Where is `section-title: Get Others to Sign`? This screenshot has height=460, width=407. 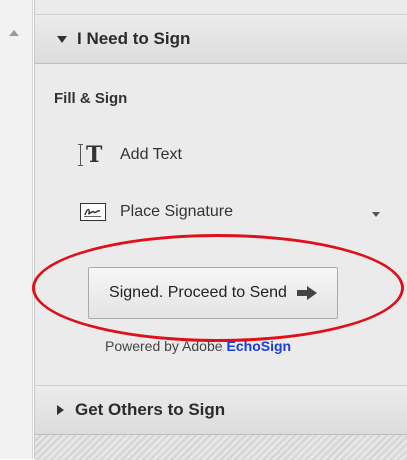
section-title: Get Others to Sign is located at coordinates (150, 409).